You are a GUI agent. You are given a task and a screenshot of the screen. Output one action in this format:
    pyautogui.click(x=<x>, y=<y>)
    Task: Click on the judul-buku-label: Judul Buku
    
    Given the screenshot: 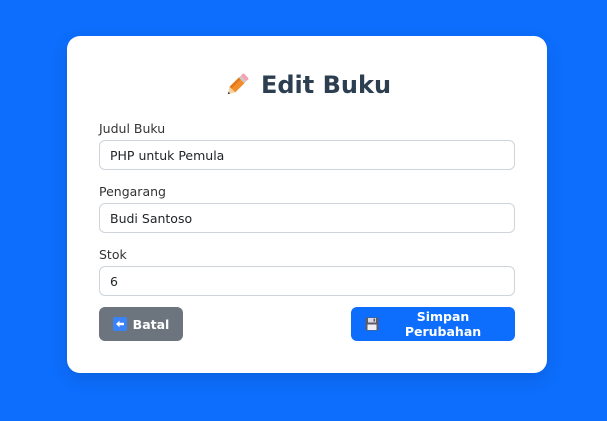 What is the action you would take?
    pyautogui.click(x=132, y=128)
    